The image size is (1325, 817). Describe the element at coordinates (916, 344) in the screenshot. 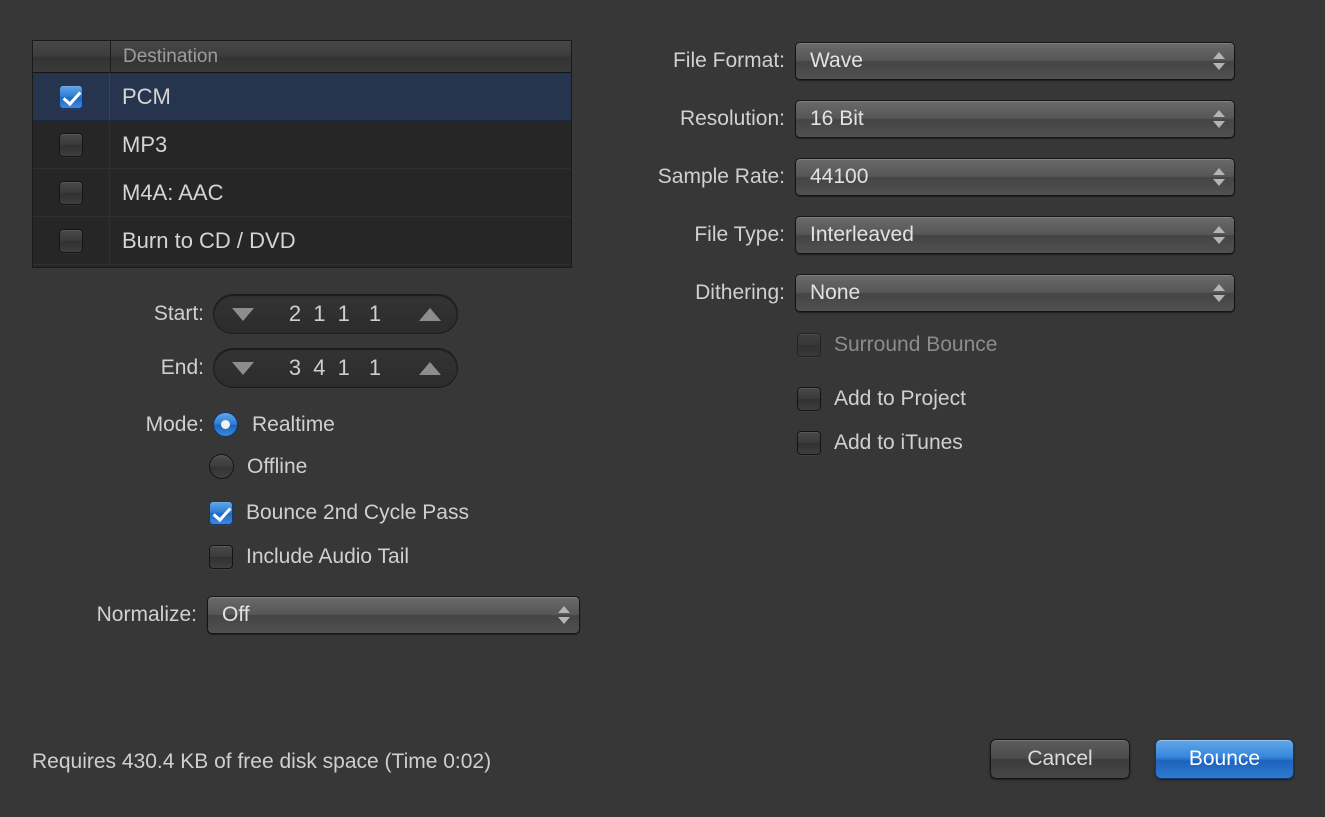

I see `checkbox-label-surround-bounce: Surround Bounce` at that location.